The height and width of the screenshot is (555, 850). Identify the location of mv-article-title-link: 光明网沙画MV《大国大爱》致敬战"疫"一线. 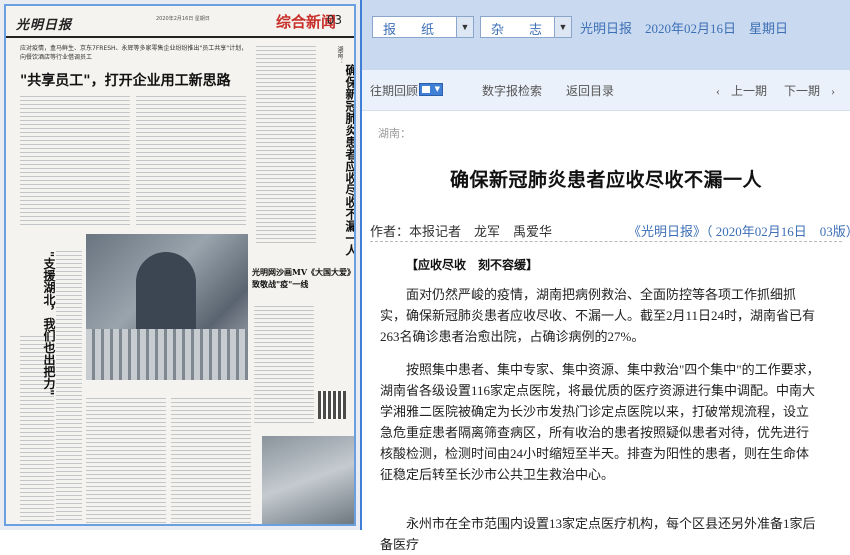
(302, 278).